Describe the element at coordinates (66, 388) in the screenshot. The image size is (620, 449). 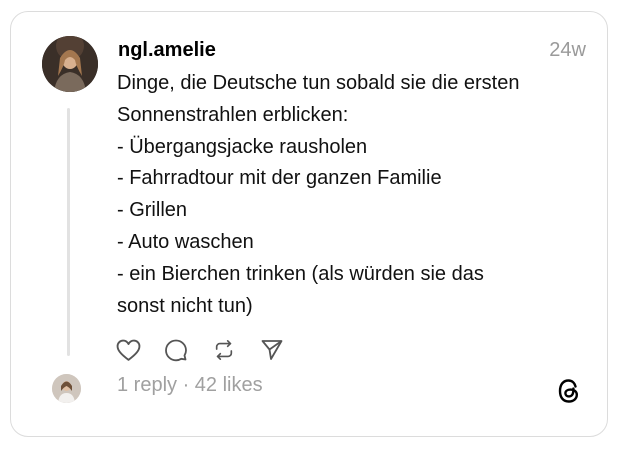
I see `reply-avatar` at that location.